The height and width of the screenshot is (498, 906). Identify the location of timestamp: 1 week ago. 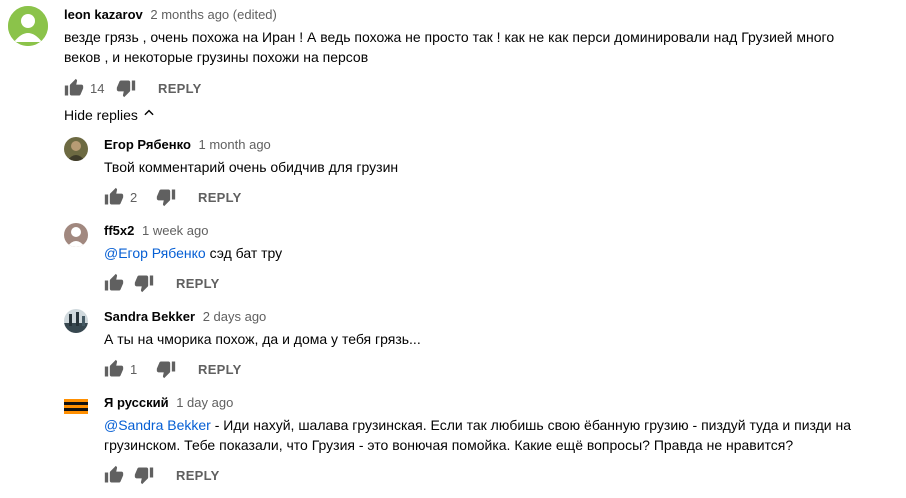
(175, 230).